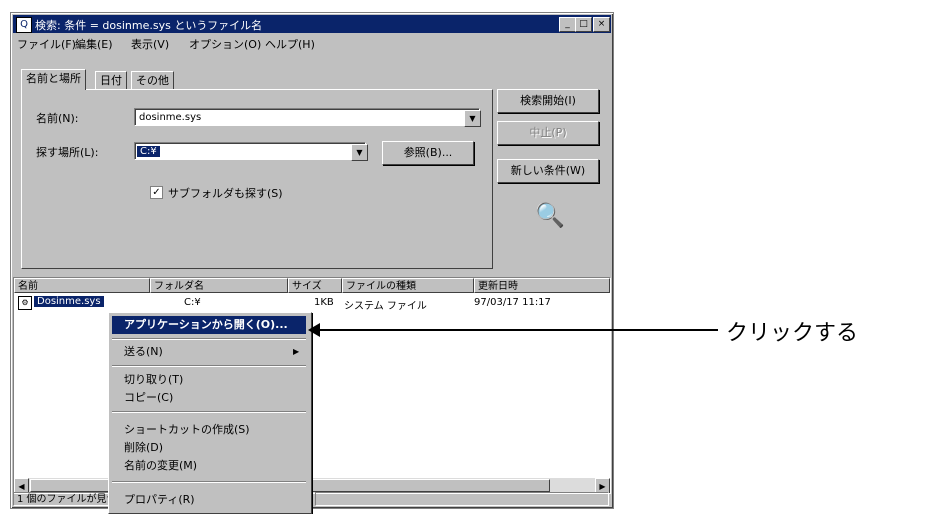 This screenshot has height=514, width=926. I want to click on scroll-right-icon: ▶, so click(602, 485).